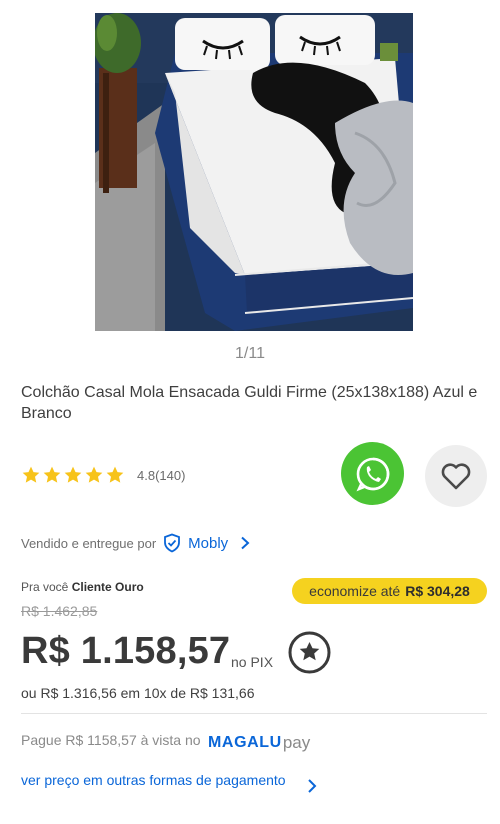  I want to click on rating-text: 4.8(140), so click(161, 475).